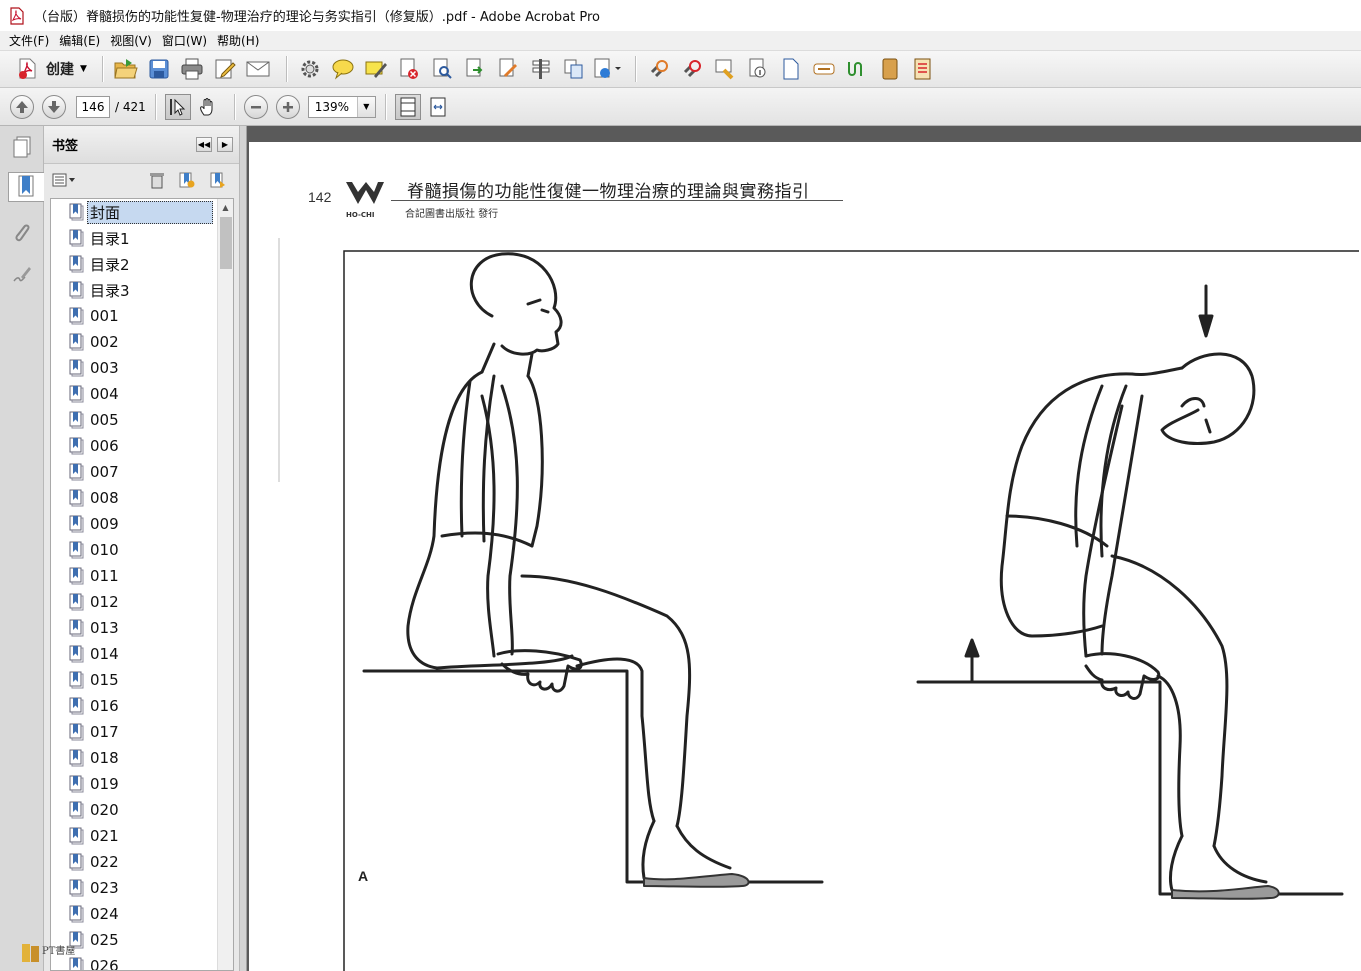 The image size is (1361, 971). I want to click on bookmark-item: 020, so click(142, 810).